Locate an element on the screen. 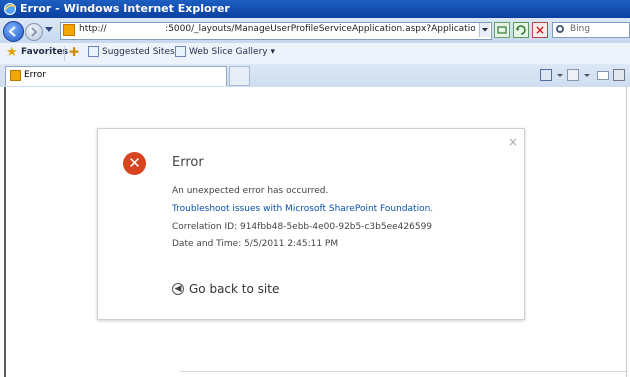  forward-button is located at coordinates (34, 32).